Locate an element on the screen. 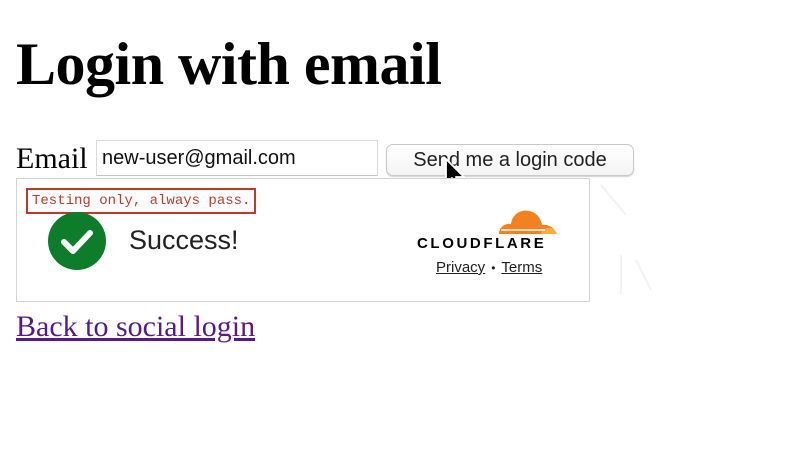 The width and height of the screenshot is (800, 465). email-label: Email is located at coordinates (52, 158).